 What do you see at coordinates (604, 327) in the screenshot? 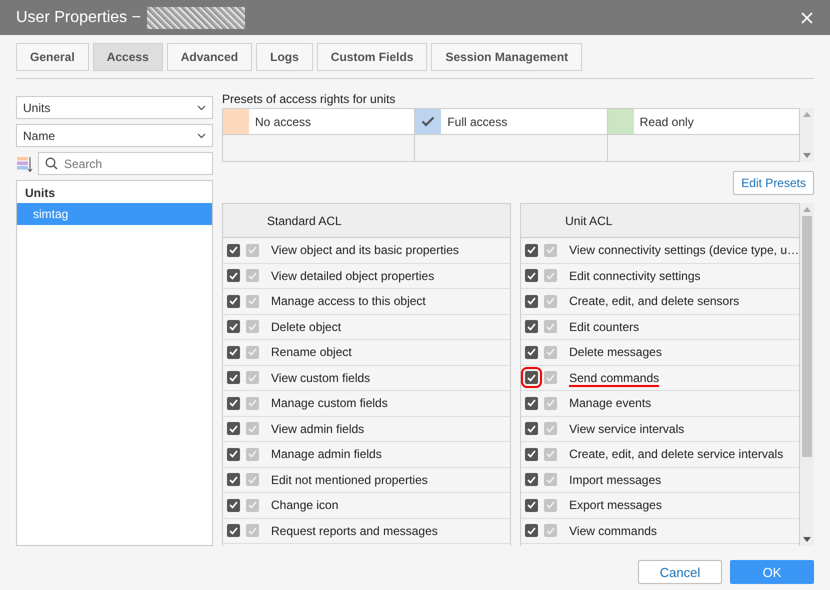
I see `permission-label: Edit counters` at bounding box center [604, 327].